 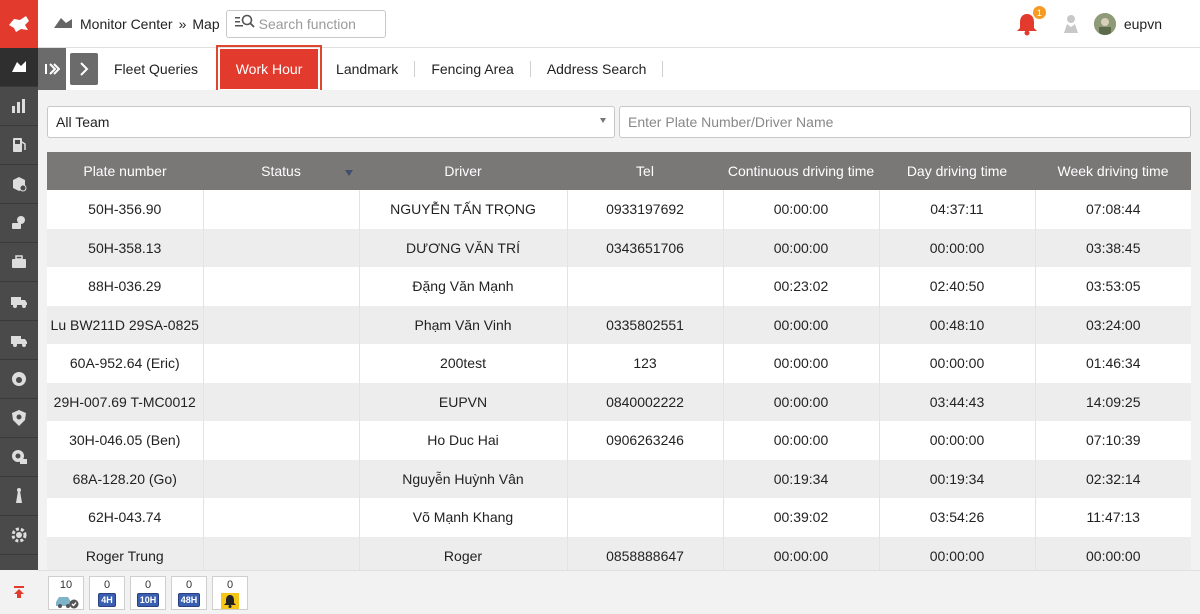 I want to click on stat-count: 0, so click(x=230, y=584).